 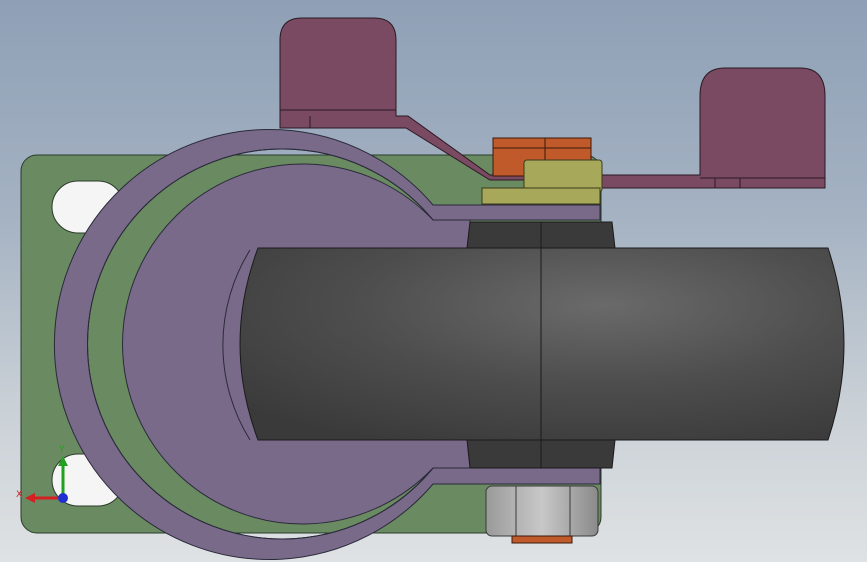 What do you see at coordinates (542, 539) in the screenshot?
I see `bolt-tip` at bounding box center [542, 539].